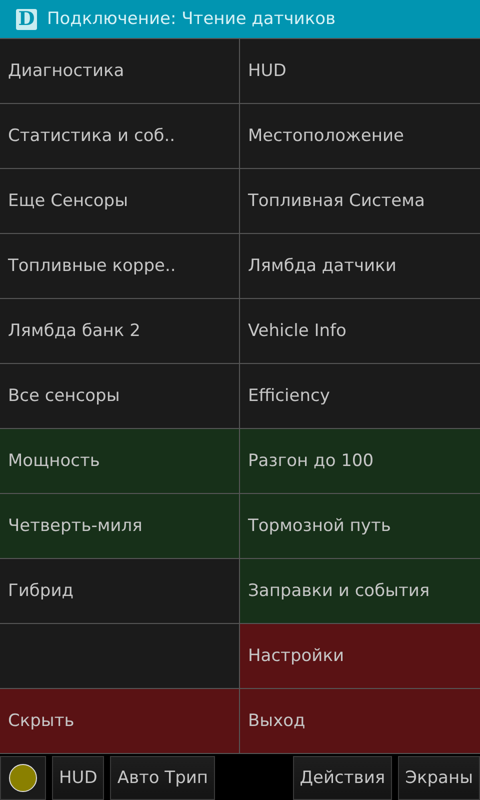 This screenshot has height=800, width=480. Describe the element at coordinates (120, 266) in the screenshot. I see `menu-tile: Топливные корре..` at that location.